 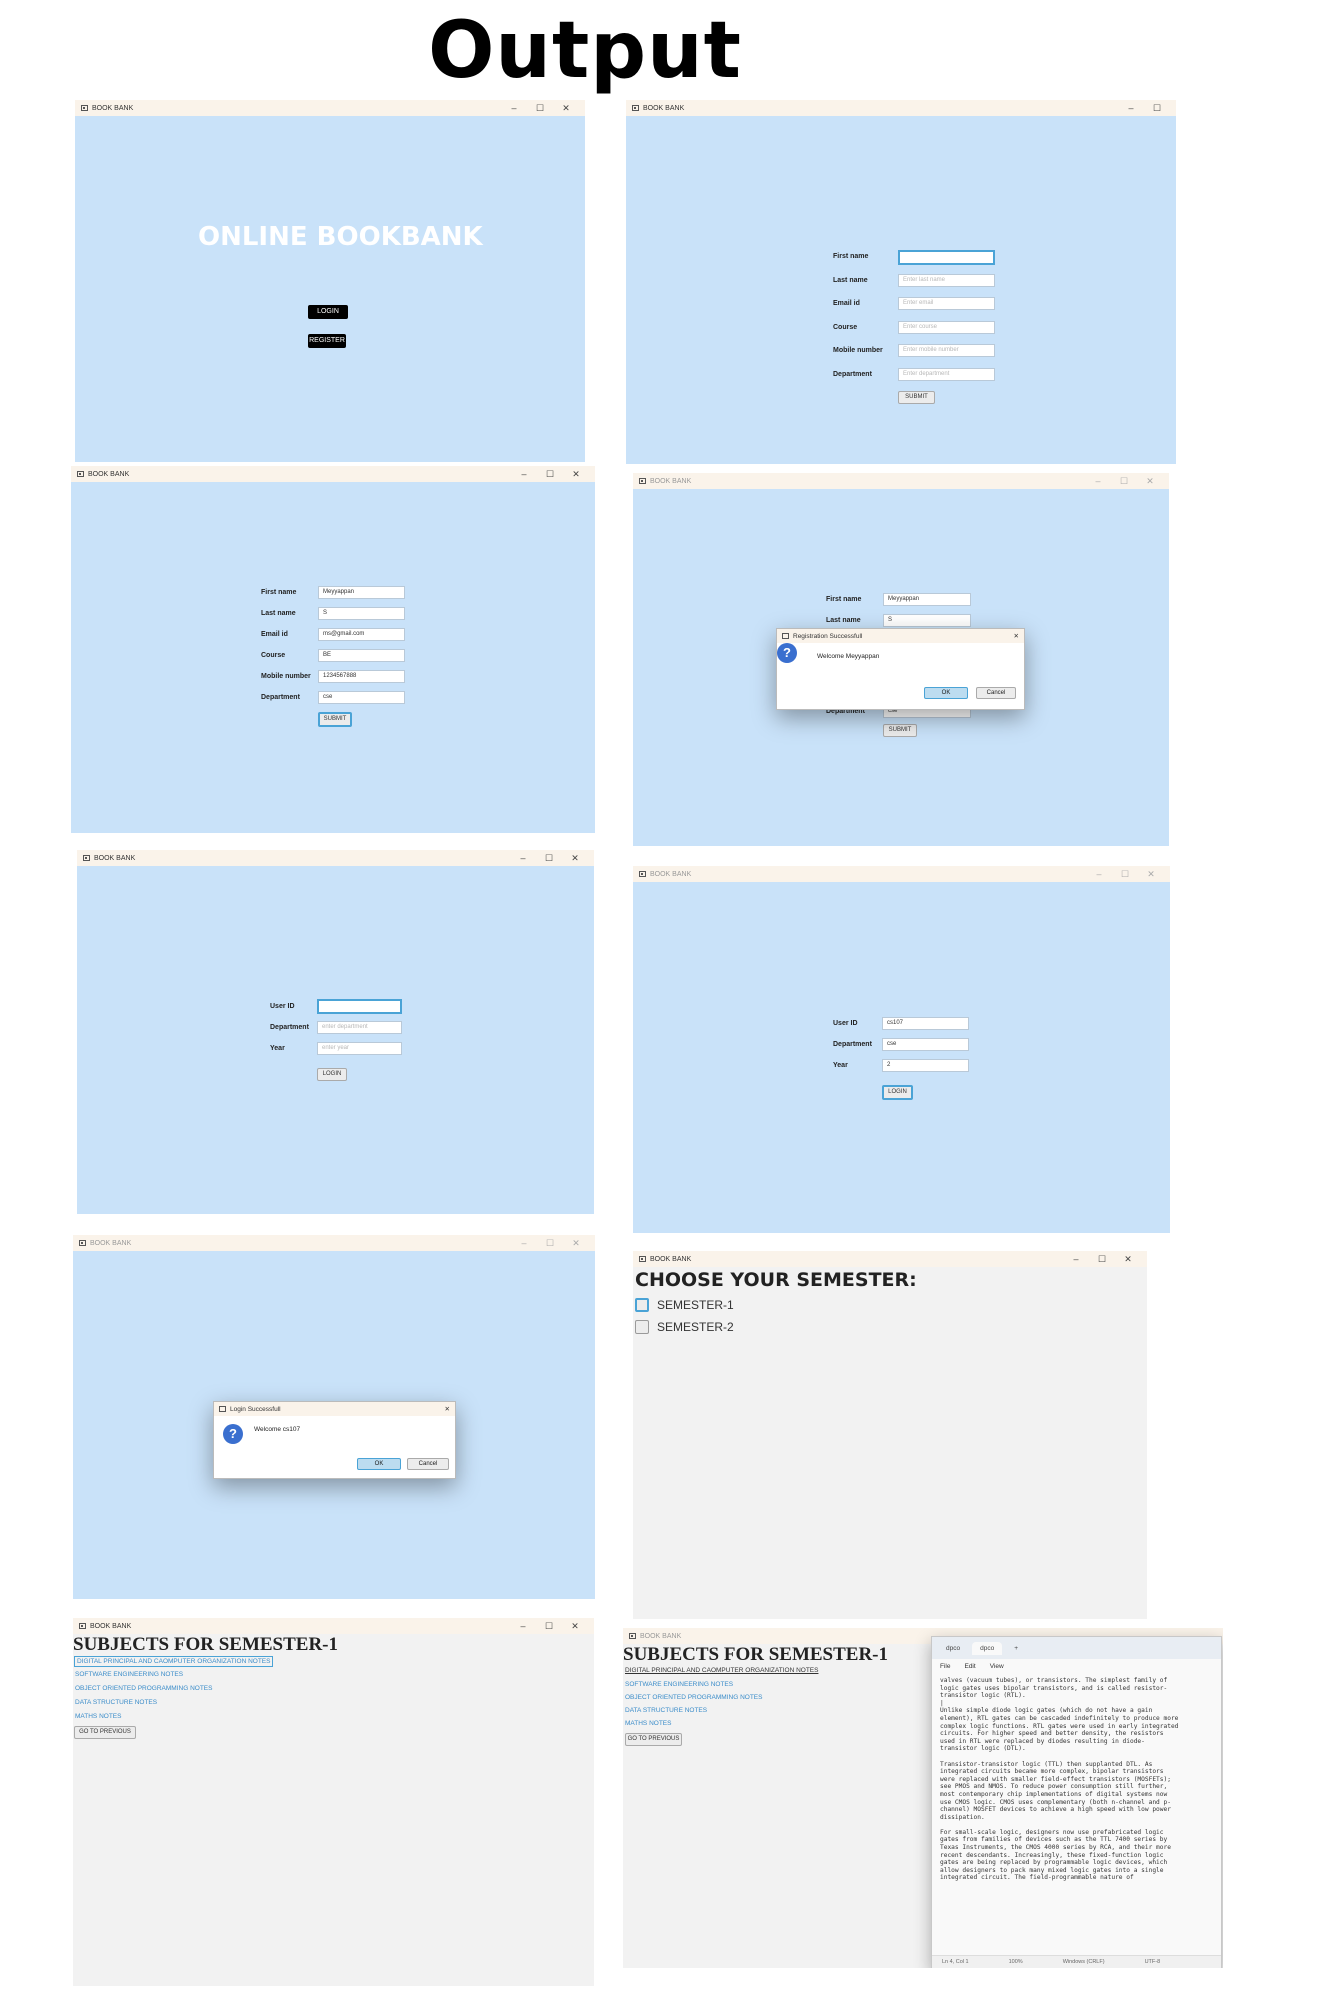 What do you see at coordinates (969, 1666) in the screenshot?
I see `menu-edit: Edit` at bounding box center [969, 1666].